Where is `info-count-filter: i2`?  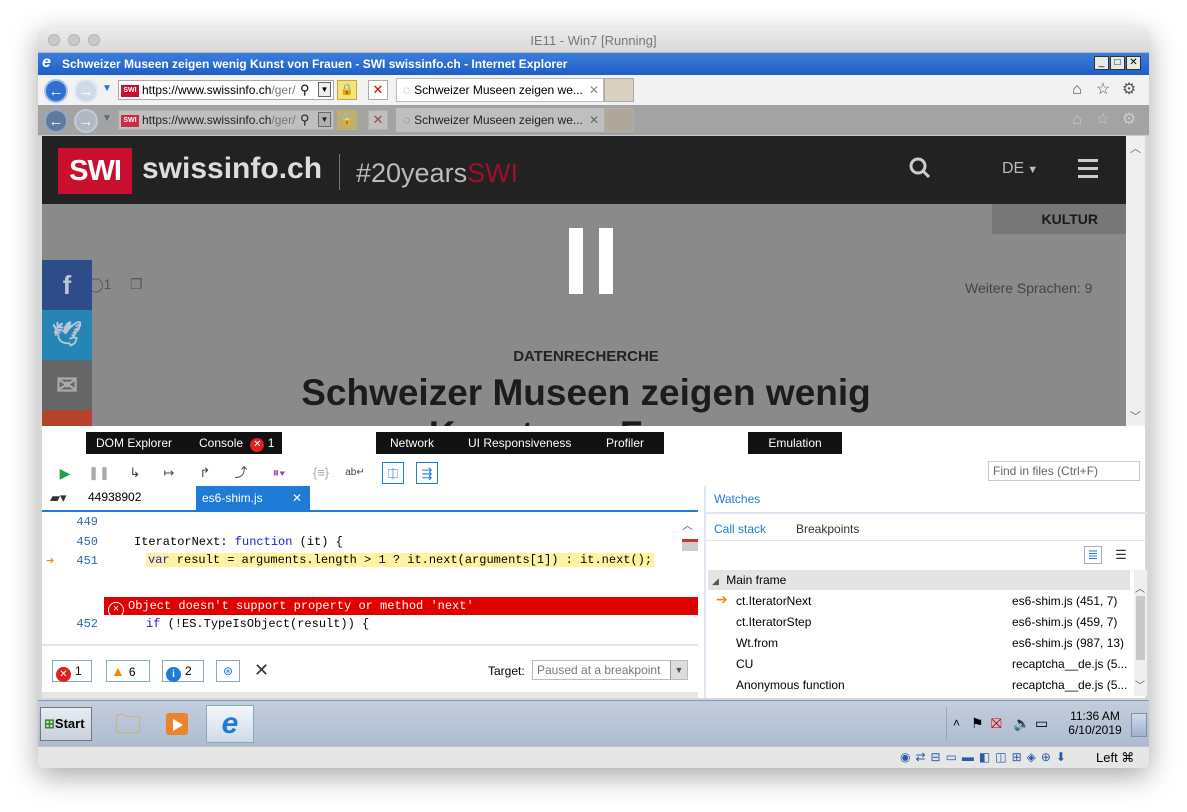
info-count-filter: i2 is located at coordinates (183, 671).